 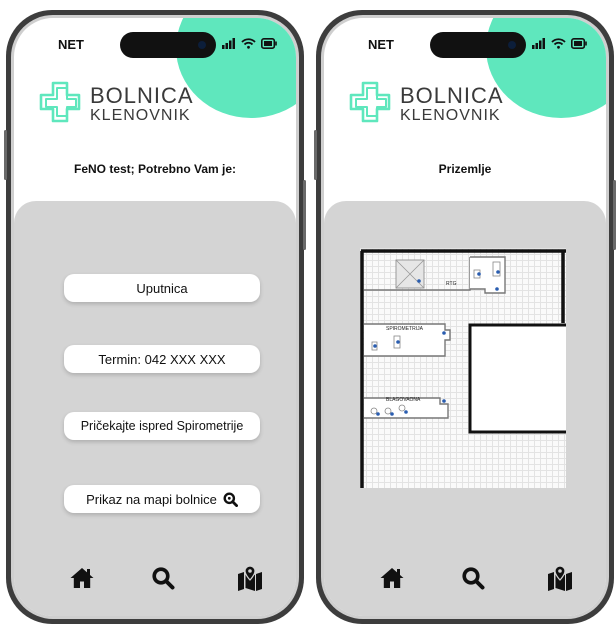 I want to click on button-label: Prikaz na mapi bolnice, so click(x=151, y=499).